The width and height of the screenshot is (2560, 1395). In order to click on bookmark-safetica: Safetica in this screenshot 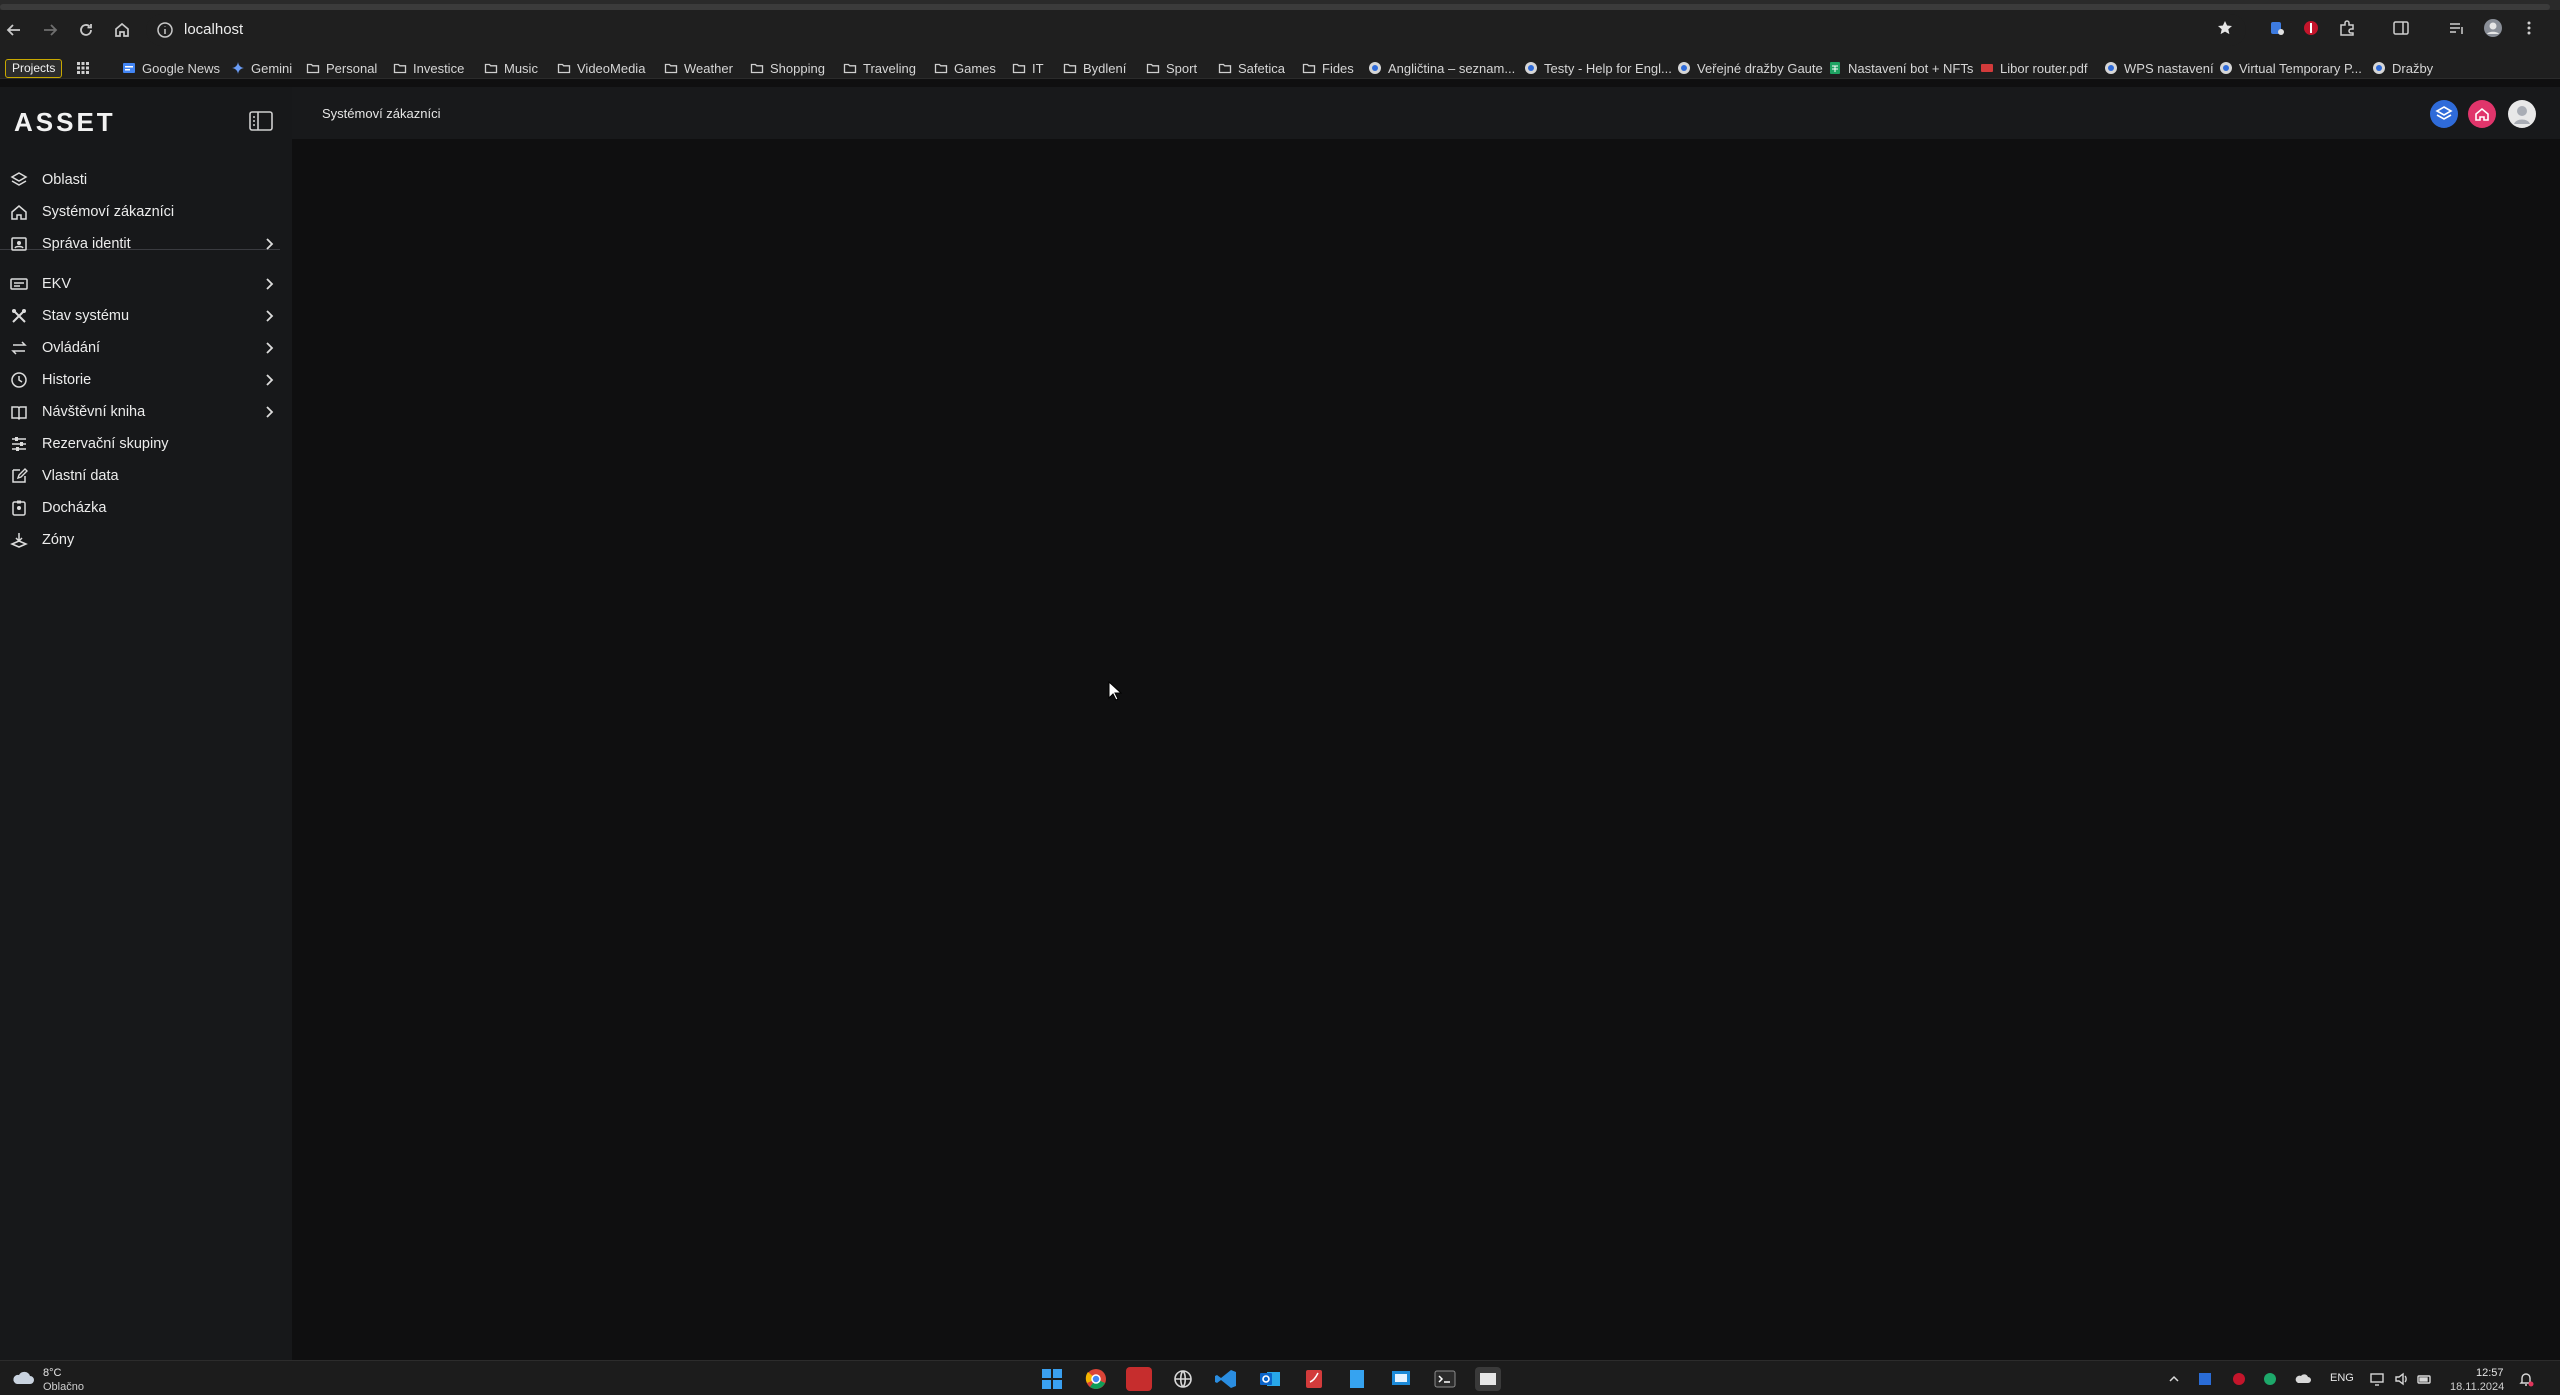, I will do `click(1251, 68)`.